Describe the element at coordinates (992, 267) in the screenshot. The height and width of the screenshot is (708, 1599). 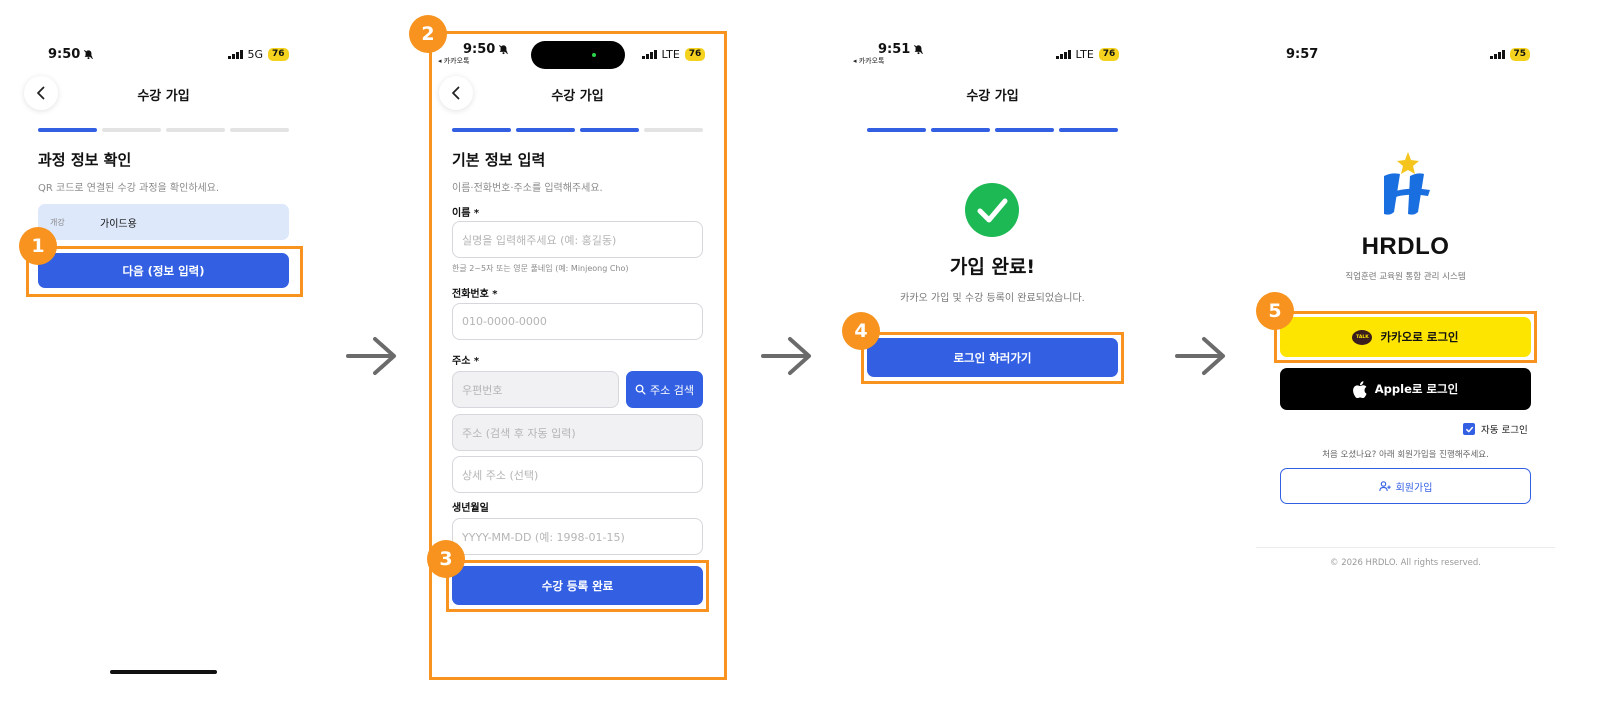
I see `completion-heading: 가입 완료!` at that location.